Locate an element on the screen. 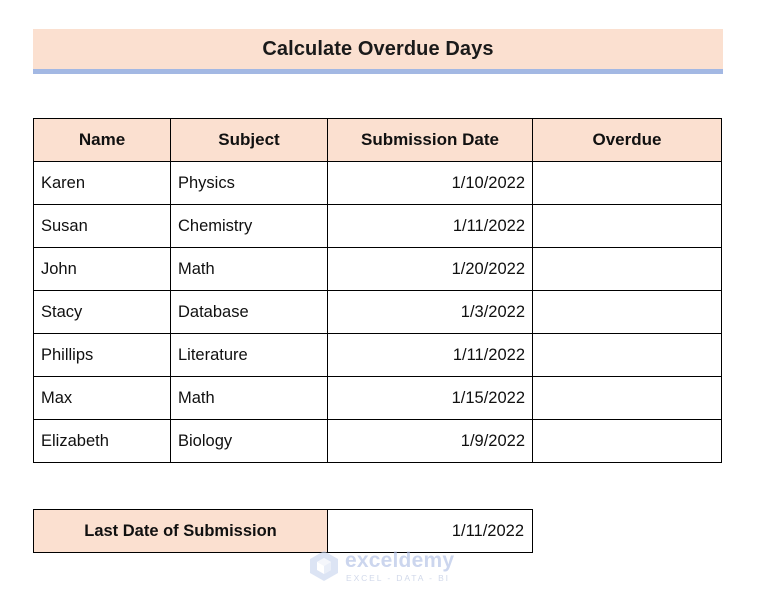 The height and width of the screenshot is (594, 768). last-date-of-submission-table: Last Date of Submission 1/11/2022 is located at coordinates (283, 531).